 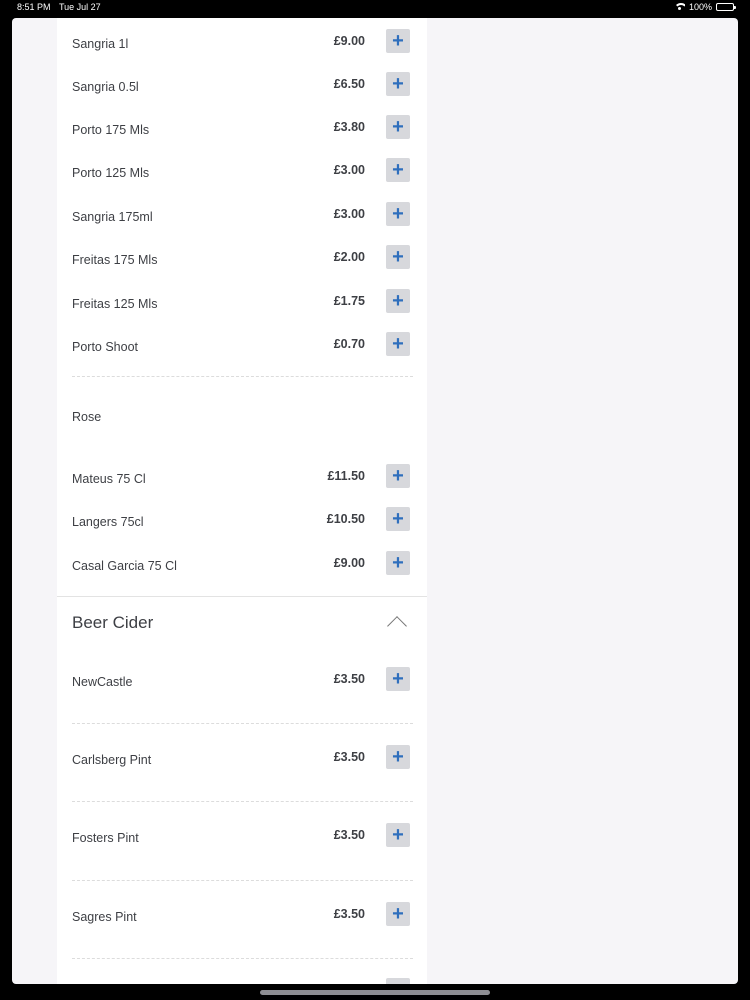 I want to click on item-name: Porto 125 Mls, so click(x=111, y=173).